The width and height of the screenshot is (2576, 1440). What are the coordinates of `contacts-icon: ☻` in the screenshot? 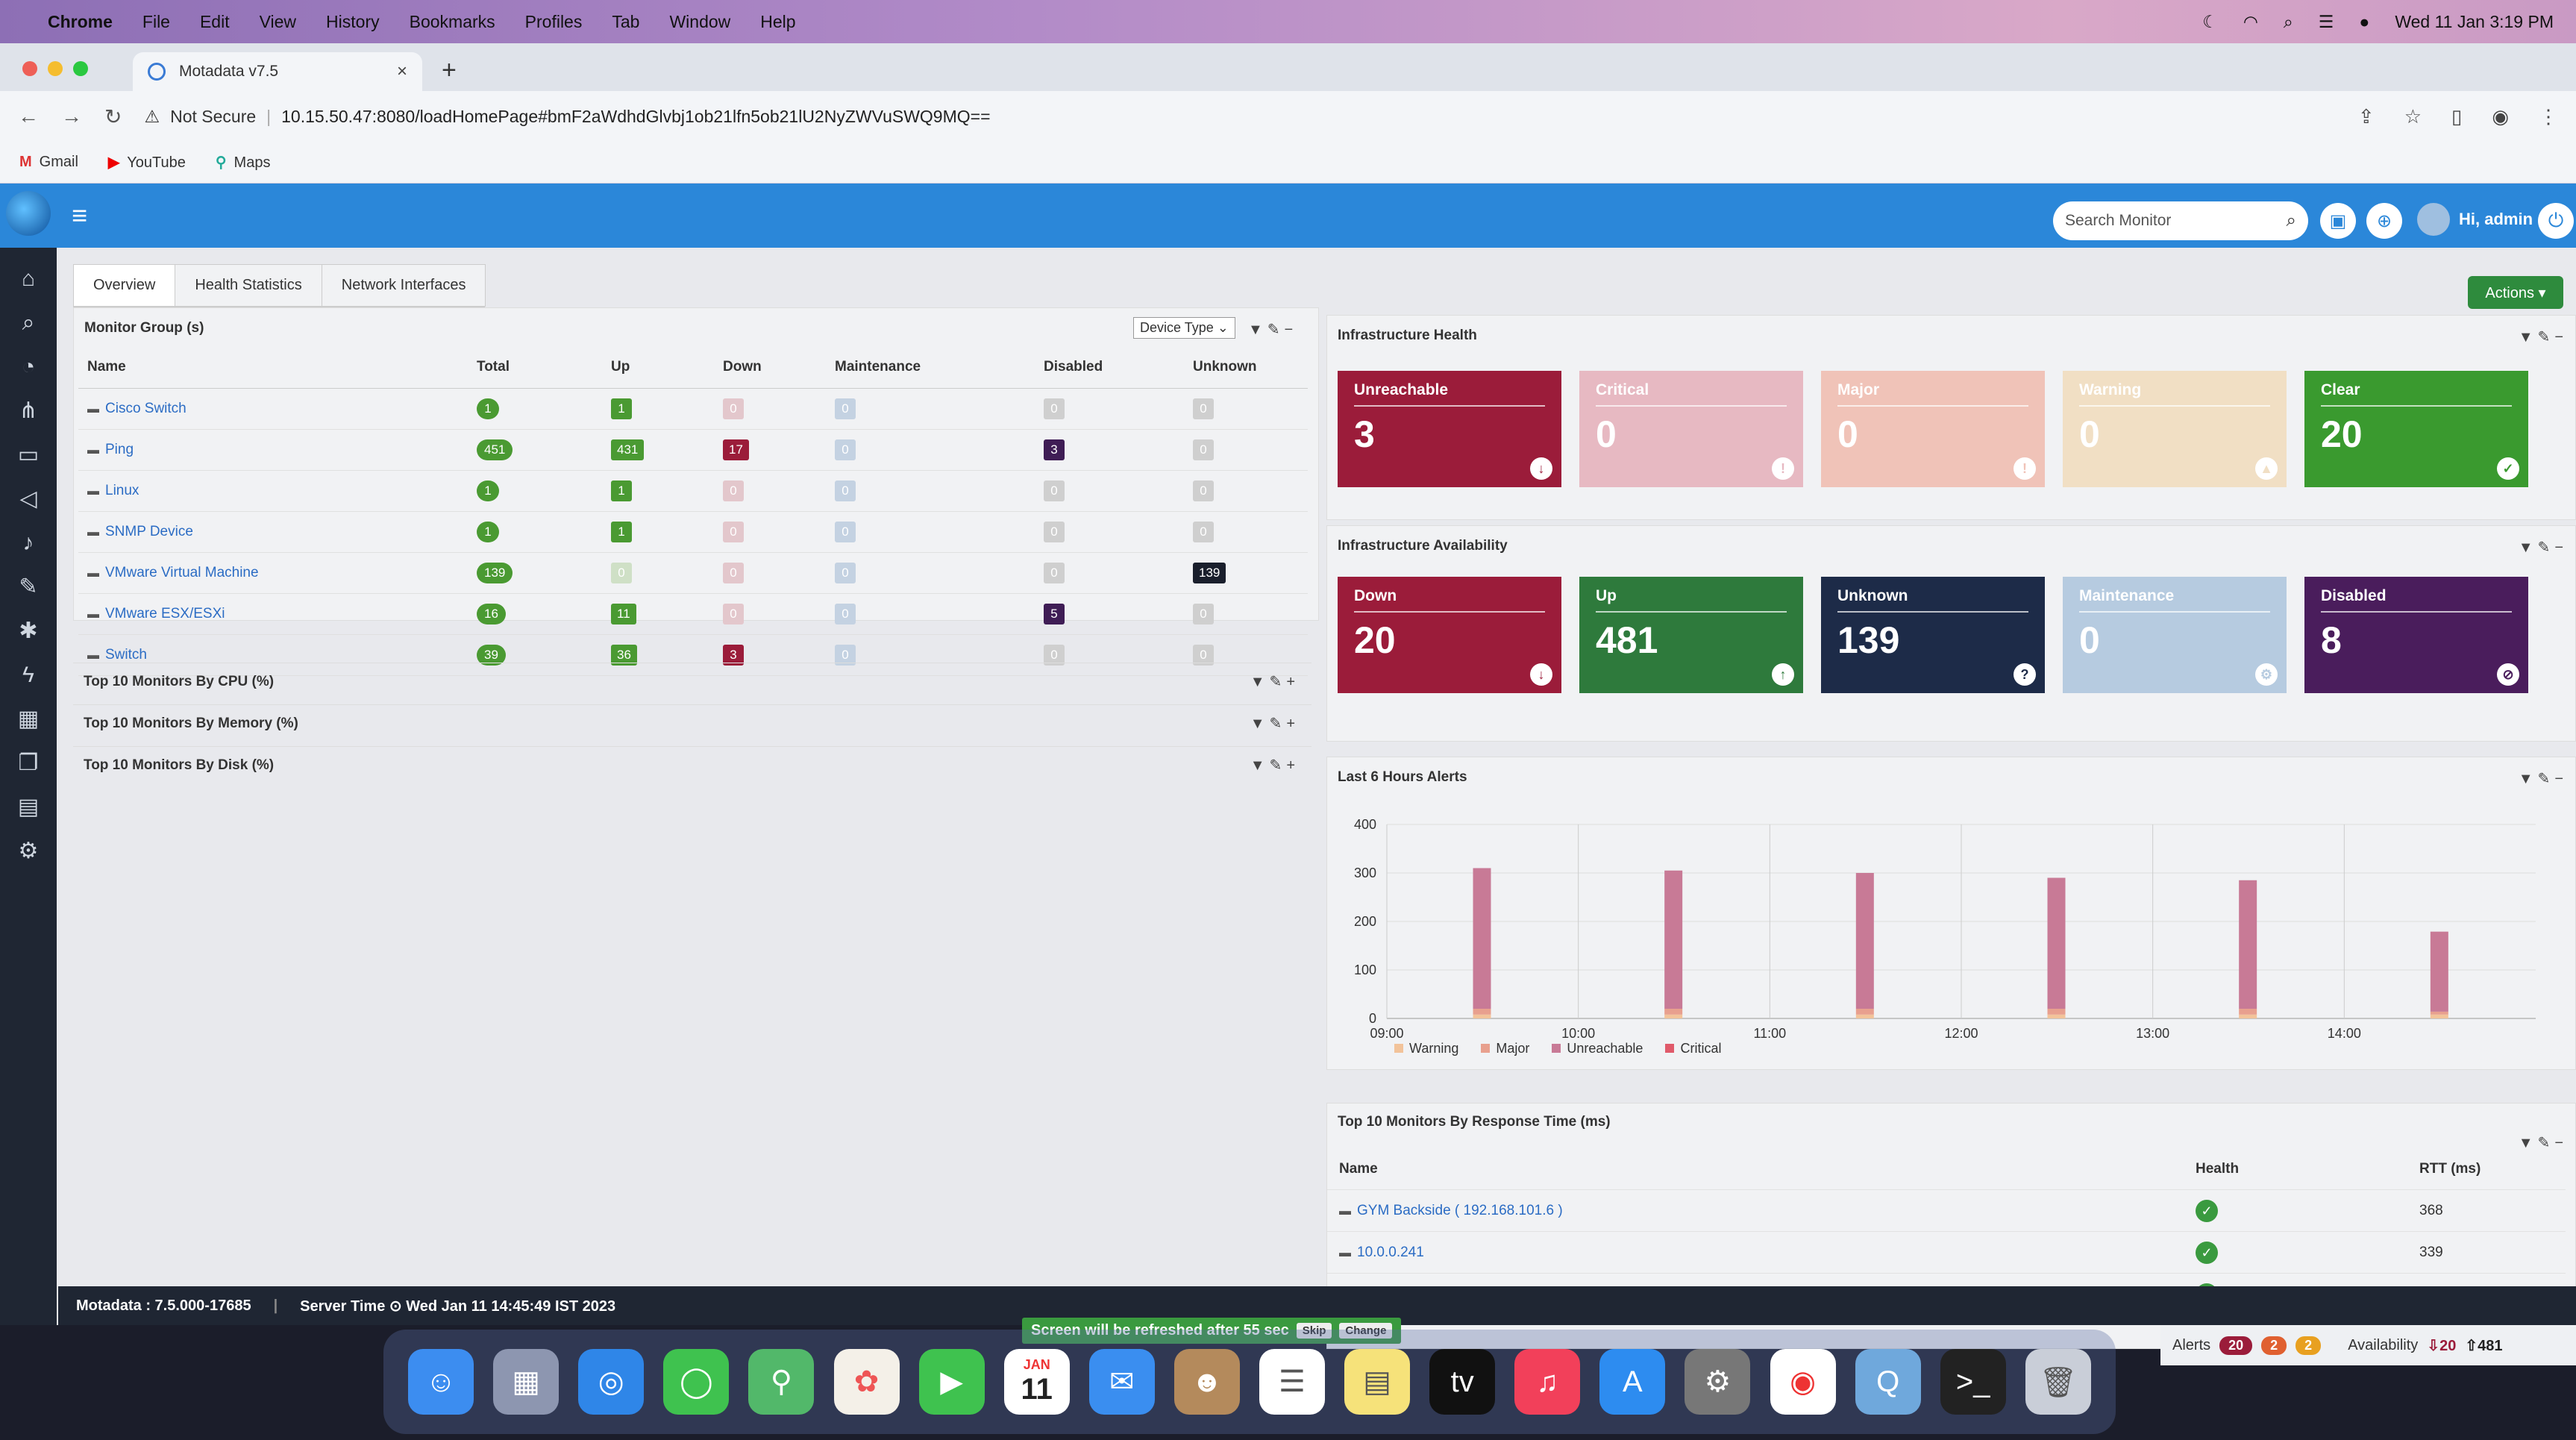 It's located at (1206, 1382).